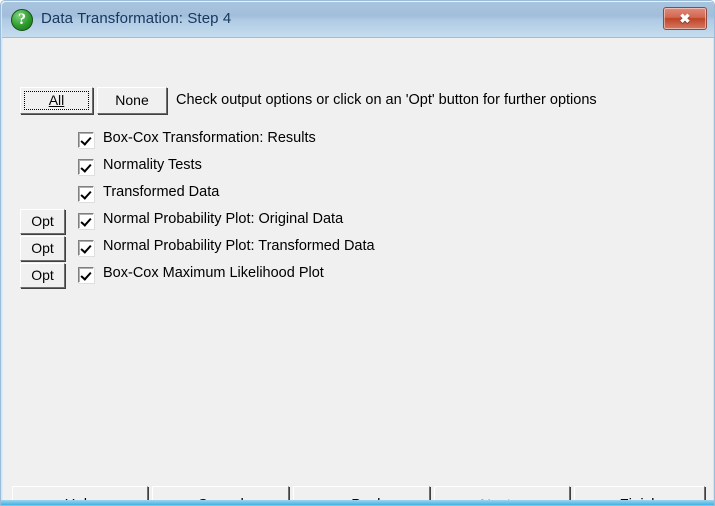  What do you see at coordinates (358, 168) in the screenshot?
I see `option-row: Normality Tests` at bounding box center [358, 168].